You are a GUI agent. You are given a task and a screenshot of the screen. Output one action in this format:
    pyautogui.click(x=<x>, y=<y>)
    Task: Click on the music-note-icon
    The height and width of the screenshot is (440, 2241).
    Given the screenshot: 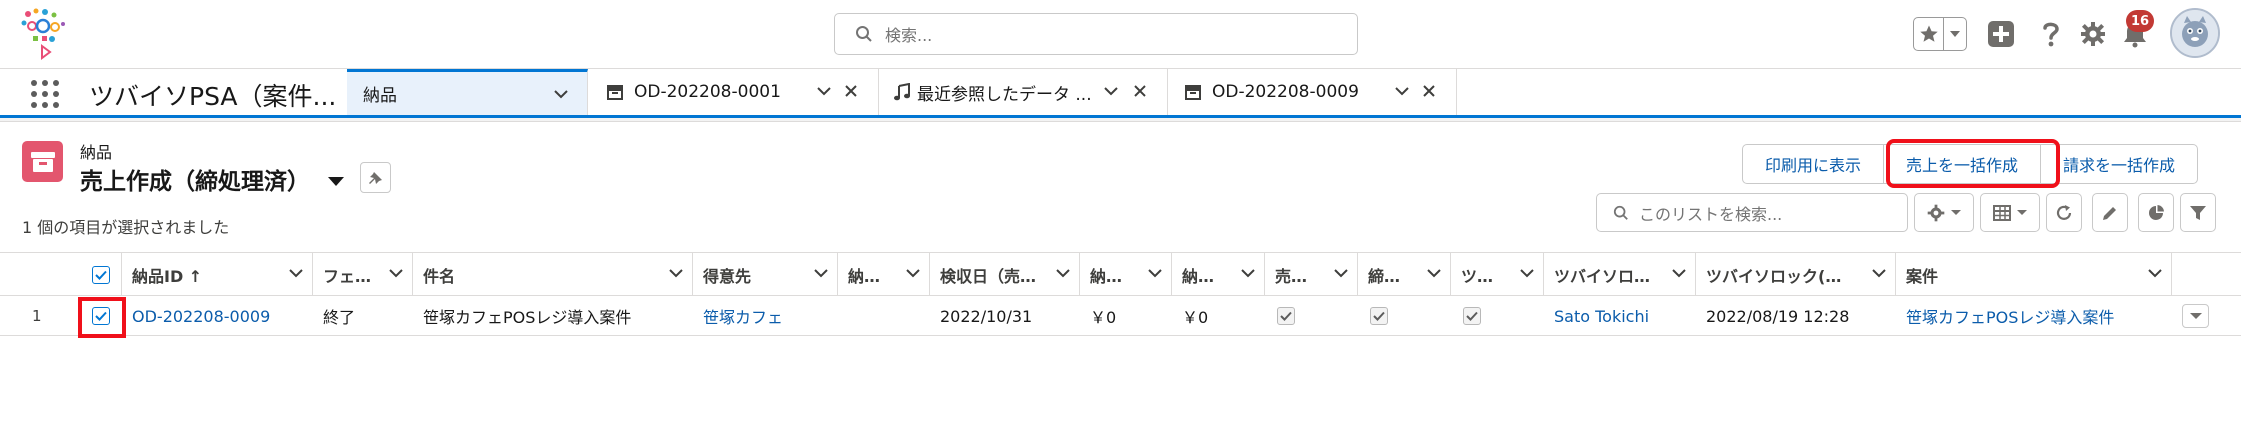 What is the action you would take?
    pyautogui.click(x=902, y=92)
    